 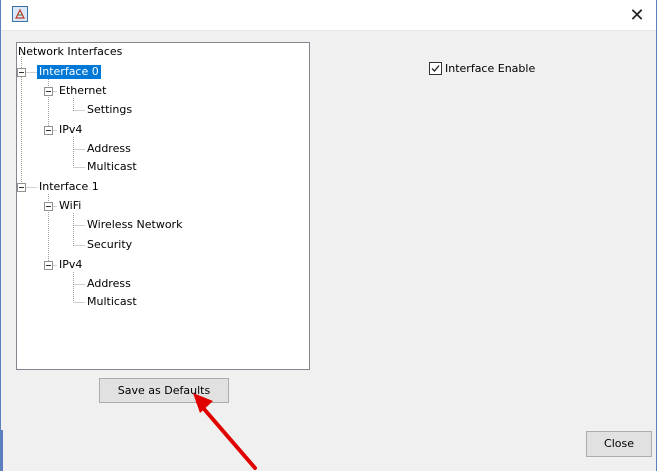 I want to click on tree-node-security: Security, so click(x=109, y=245).